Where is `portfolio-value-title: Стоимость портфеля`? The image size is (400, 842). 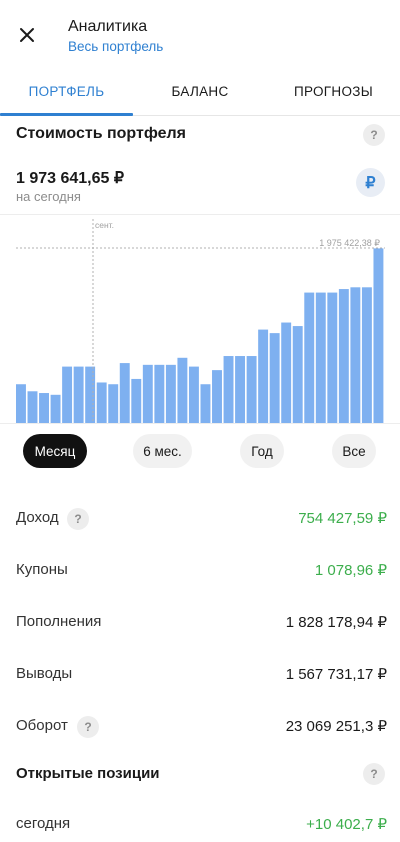 portfolio-value-title: Стоимость портфеля is located at coordinates (101, 133).